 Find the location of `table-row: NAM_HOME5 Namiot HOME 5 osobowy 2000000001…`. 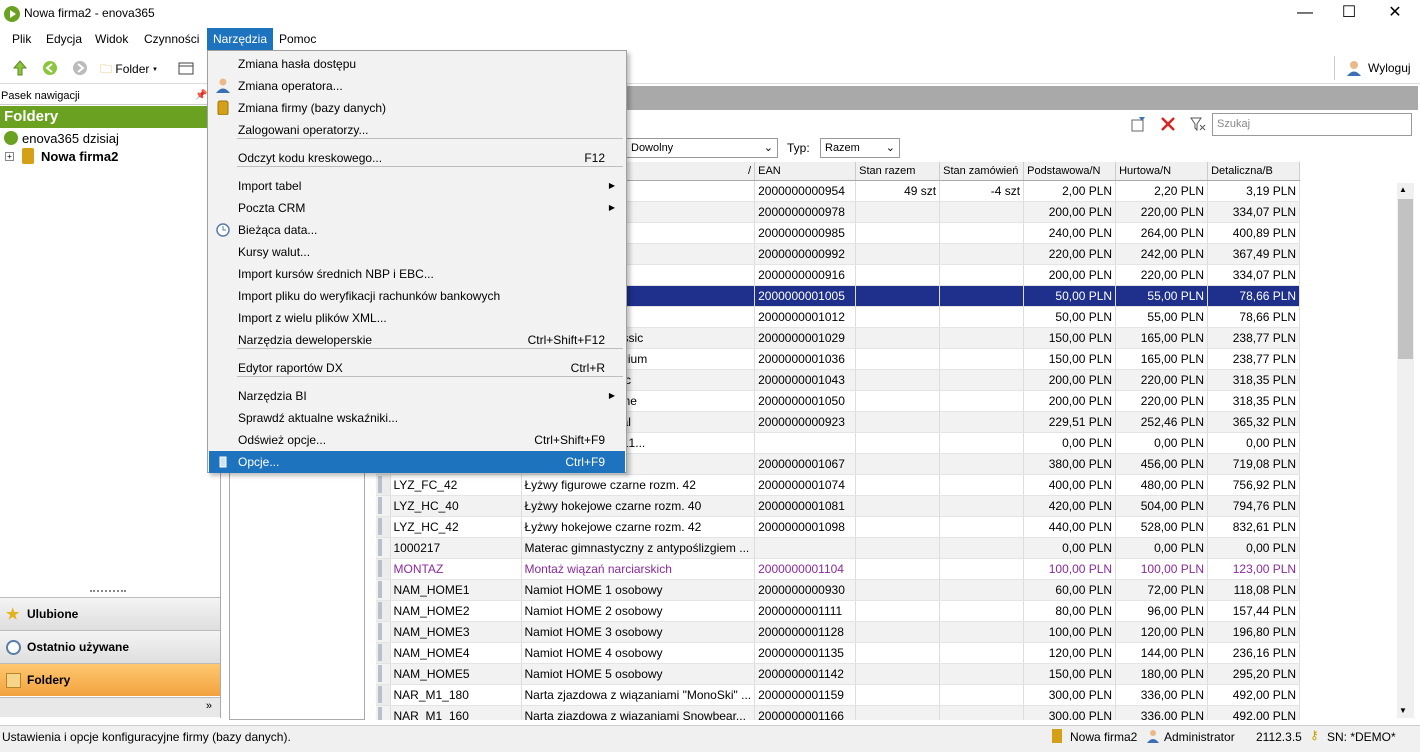

table-row: NAM_HOME5 Namiot HOME 5 osobowy 2000000001… is located at coordinates (838, 674).